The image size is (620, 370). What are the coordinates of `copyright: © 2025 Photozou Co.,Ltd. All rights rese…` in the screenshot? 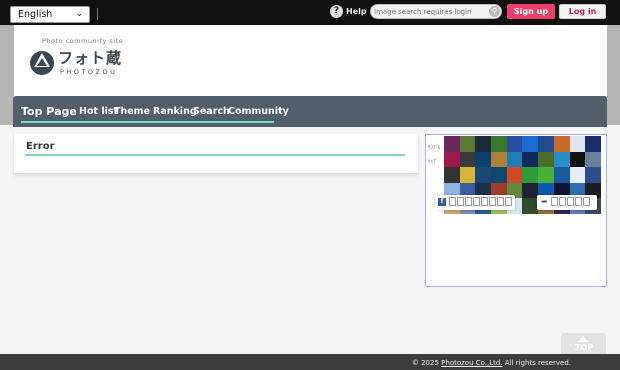 It's located at (491, 363).